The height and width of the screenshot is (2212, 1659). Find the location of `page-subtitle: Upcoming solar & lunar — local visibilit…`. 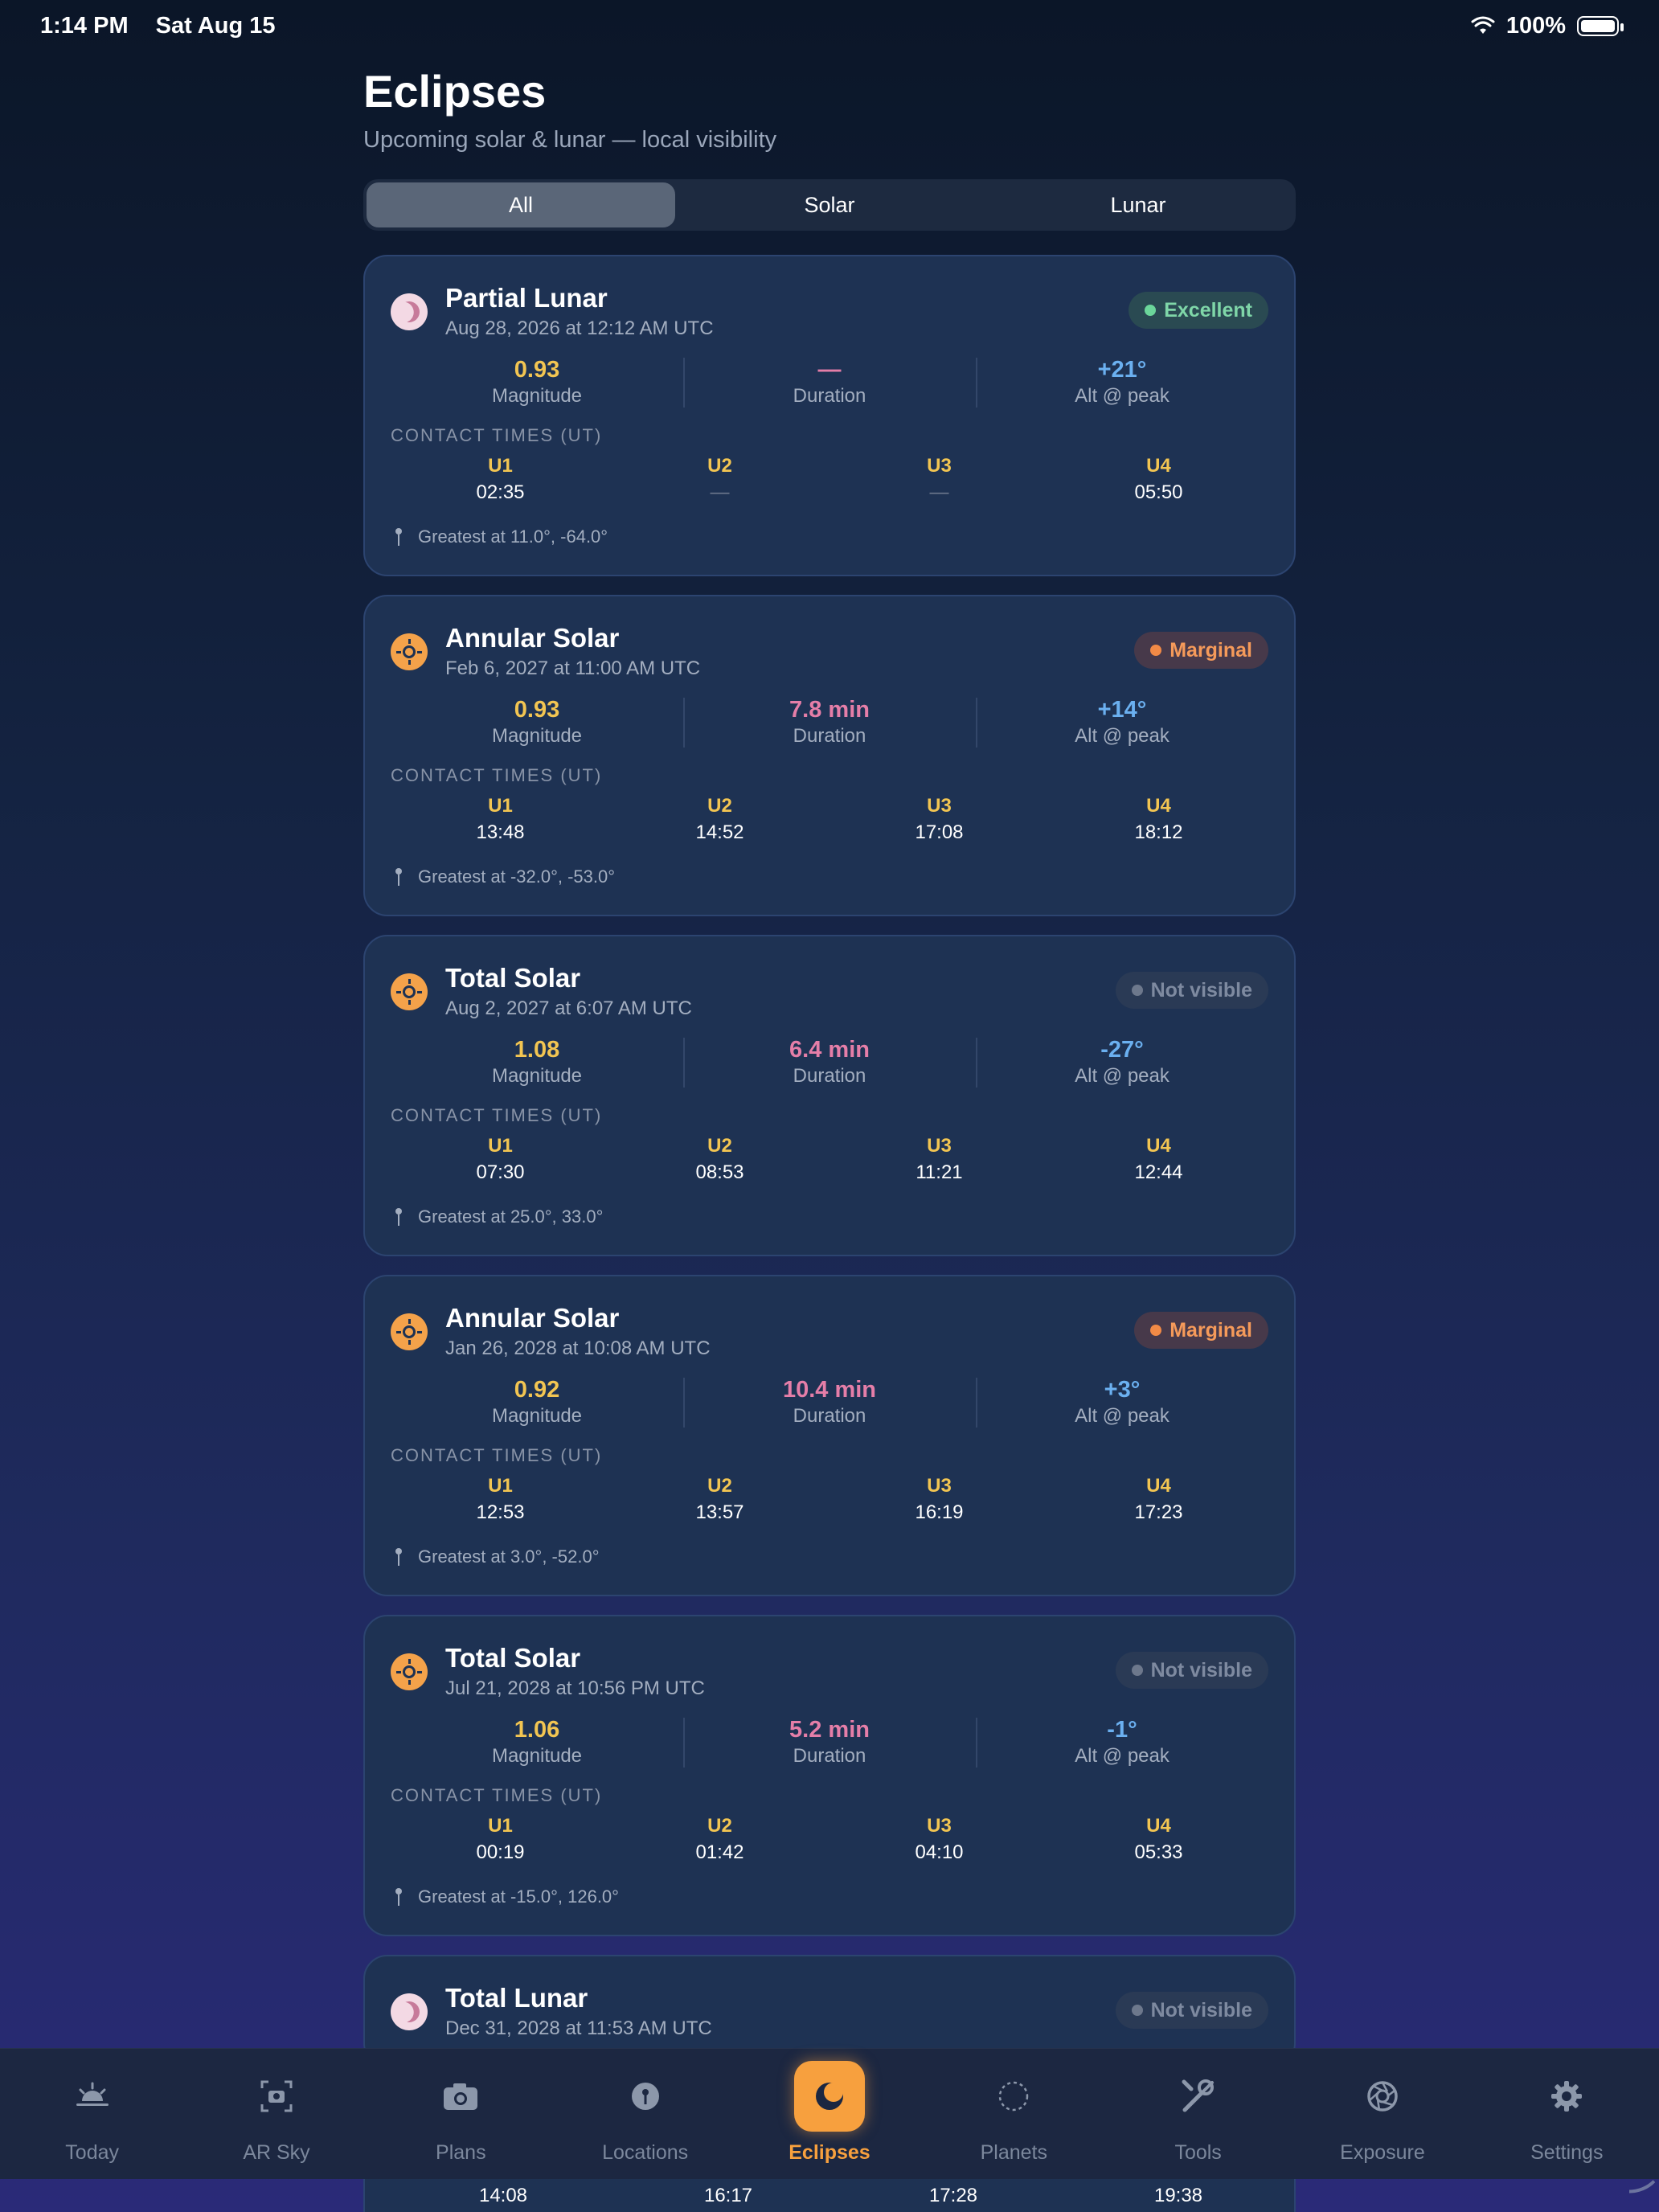

page-subtitle: Upcoming solar & lunar — local visibilit… is located at coordinates (570, 140).